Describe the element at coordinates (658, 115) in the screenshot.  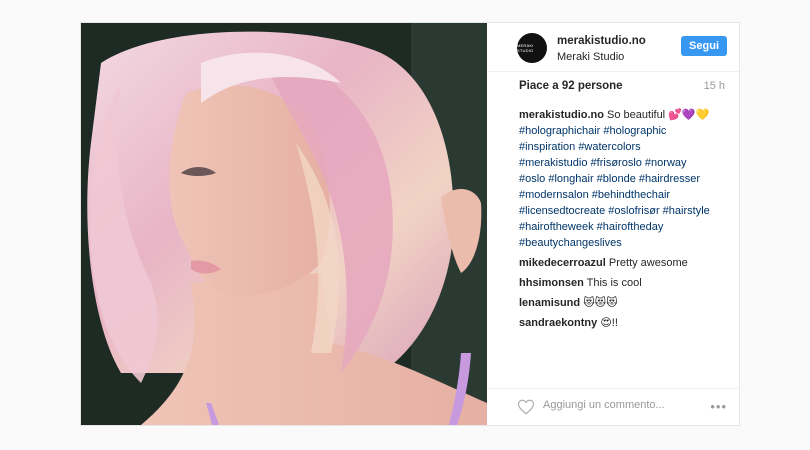
I see `caption-text: So beautiful 💕💜💛` at that location.